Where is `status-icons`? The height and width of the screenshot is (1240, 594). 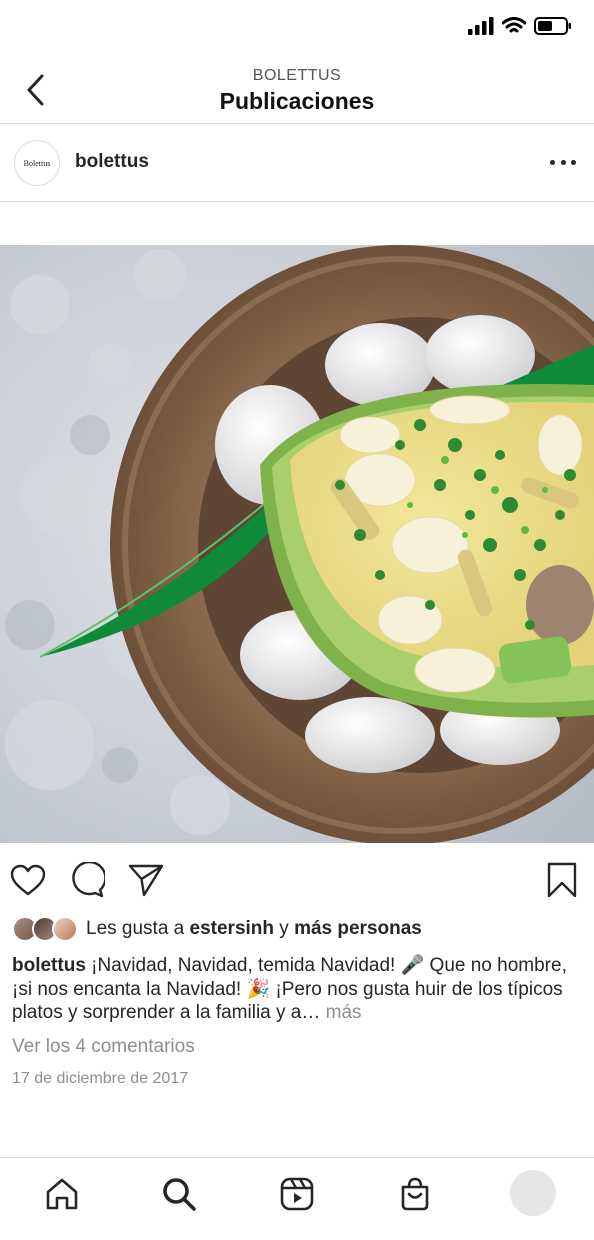 status-icons is located at coordinates (520, 26).